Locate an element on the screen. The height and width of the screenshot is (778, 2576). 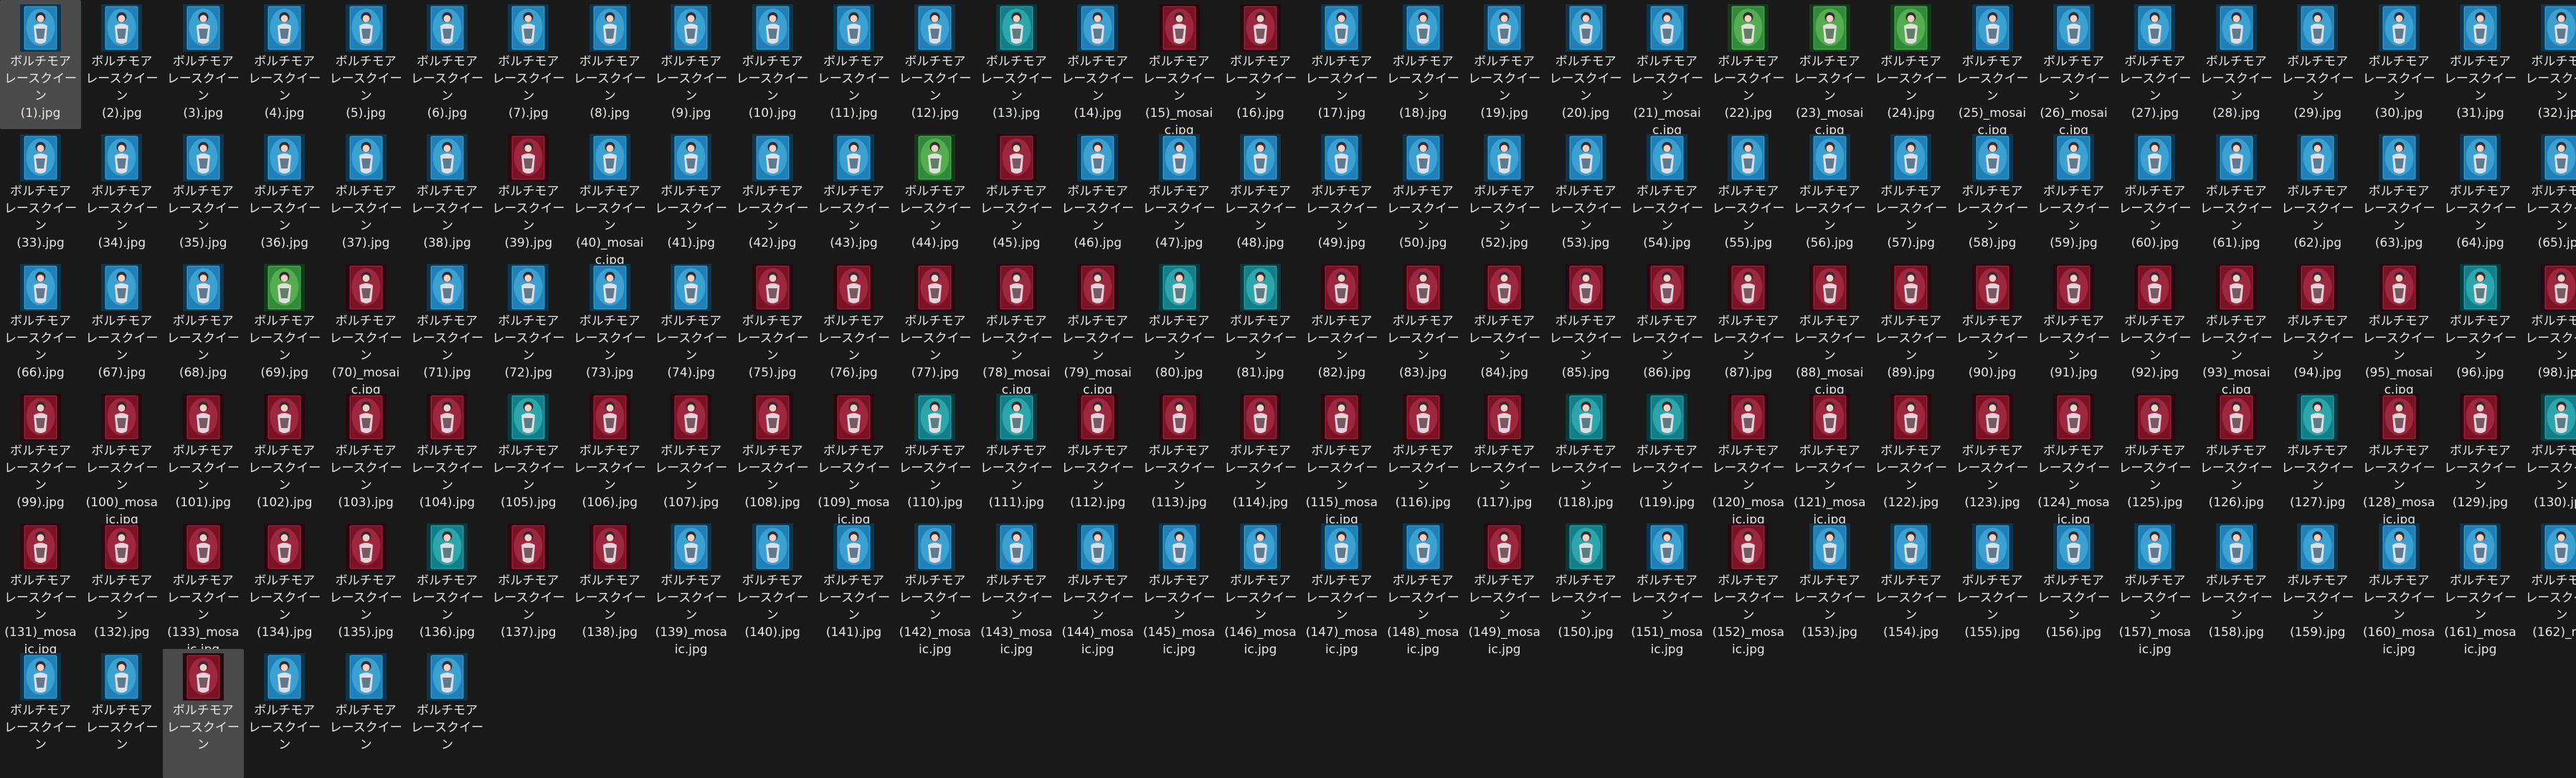
file-item: ボルチモア レースクイーン (22).jpg is located at coordinates (1748, 64).